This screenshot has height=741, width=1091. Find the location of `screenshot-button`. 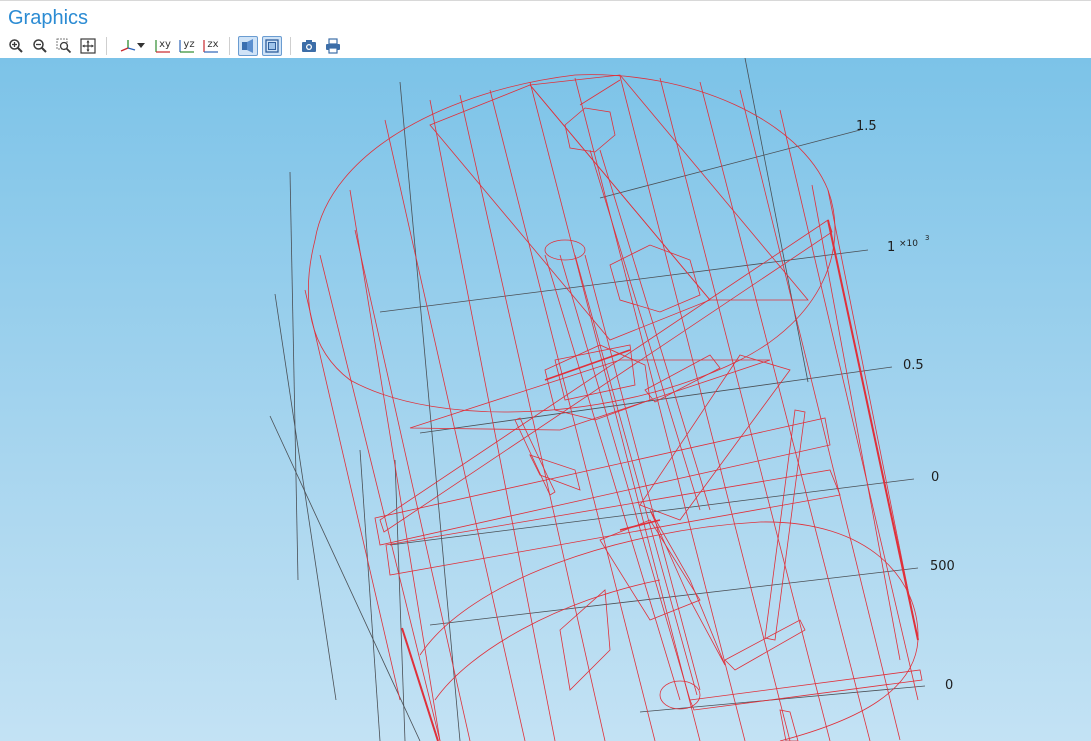

screenshot-button is located at coordinates (309, 46).